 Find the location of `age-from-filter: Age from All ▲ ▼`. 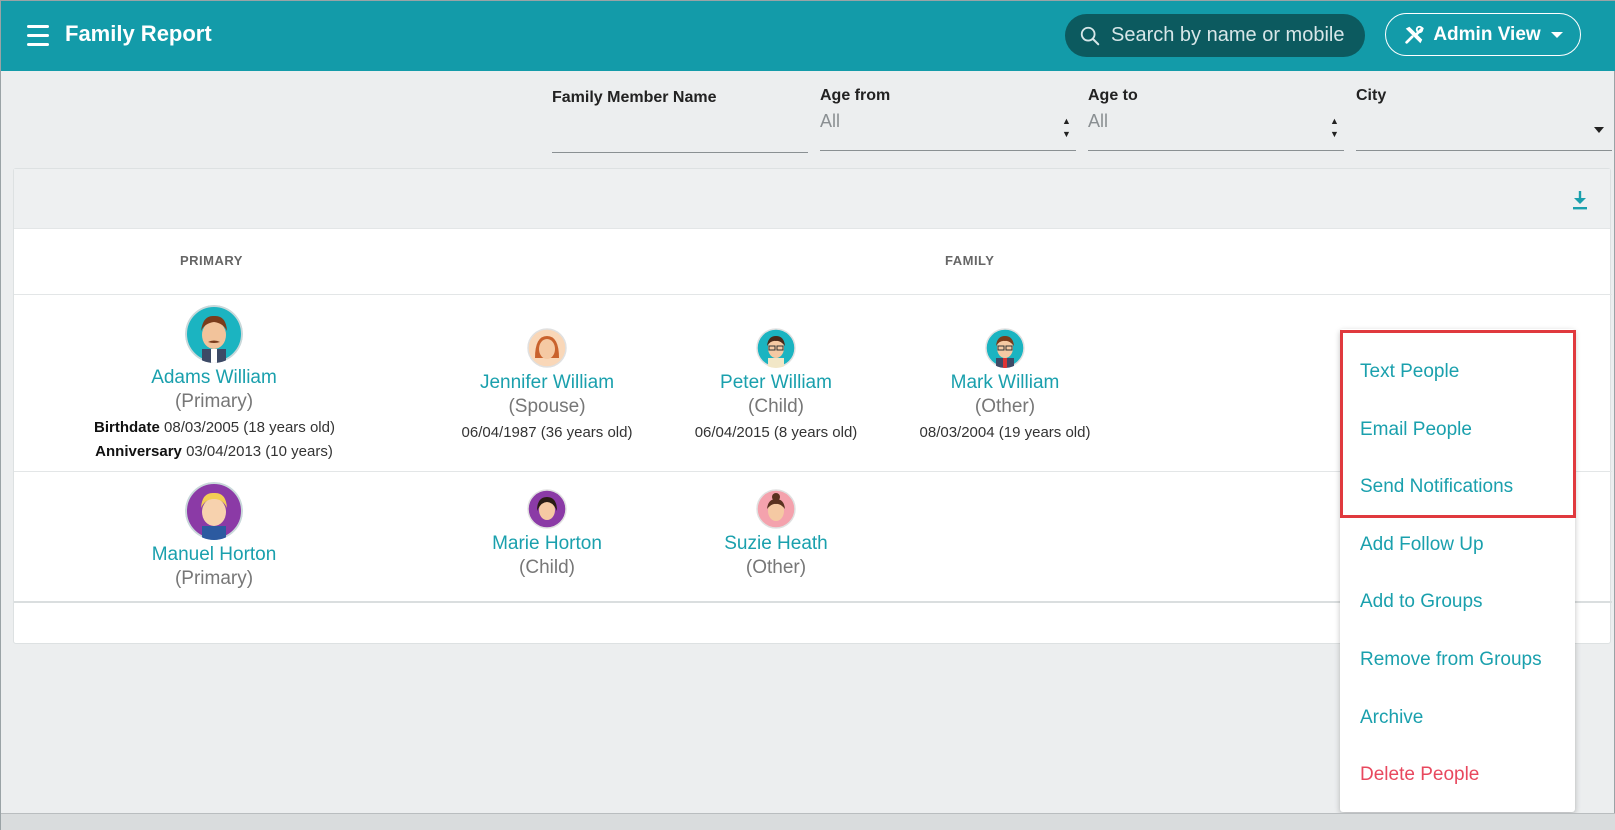

age-from-filter: Age from All ▲ ▼ is located at coordinates (948, 119).